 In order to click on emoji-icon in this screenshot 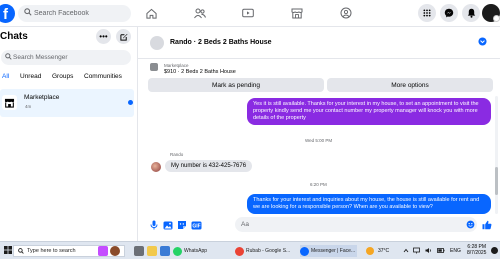, I will do `click(470, 224)`.